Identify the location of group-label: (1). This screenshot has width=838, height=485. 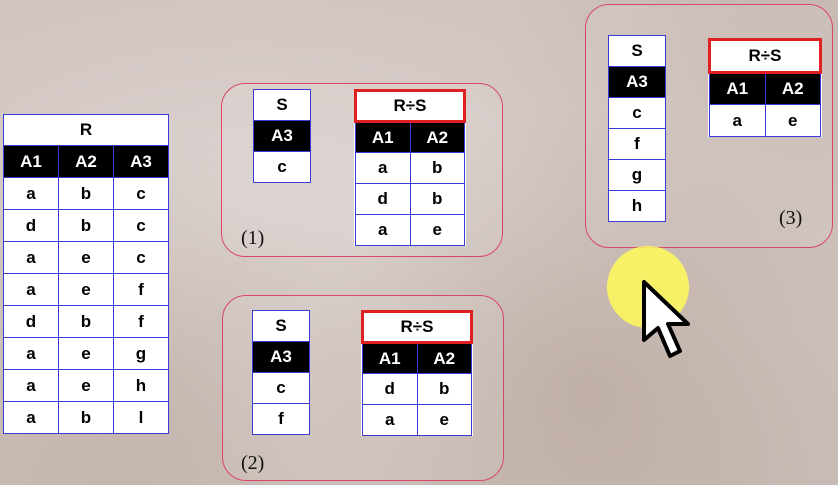
(253, 238).